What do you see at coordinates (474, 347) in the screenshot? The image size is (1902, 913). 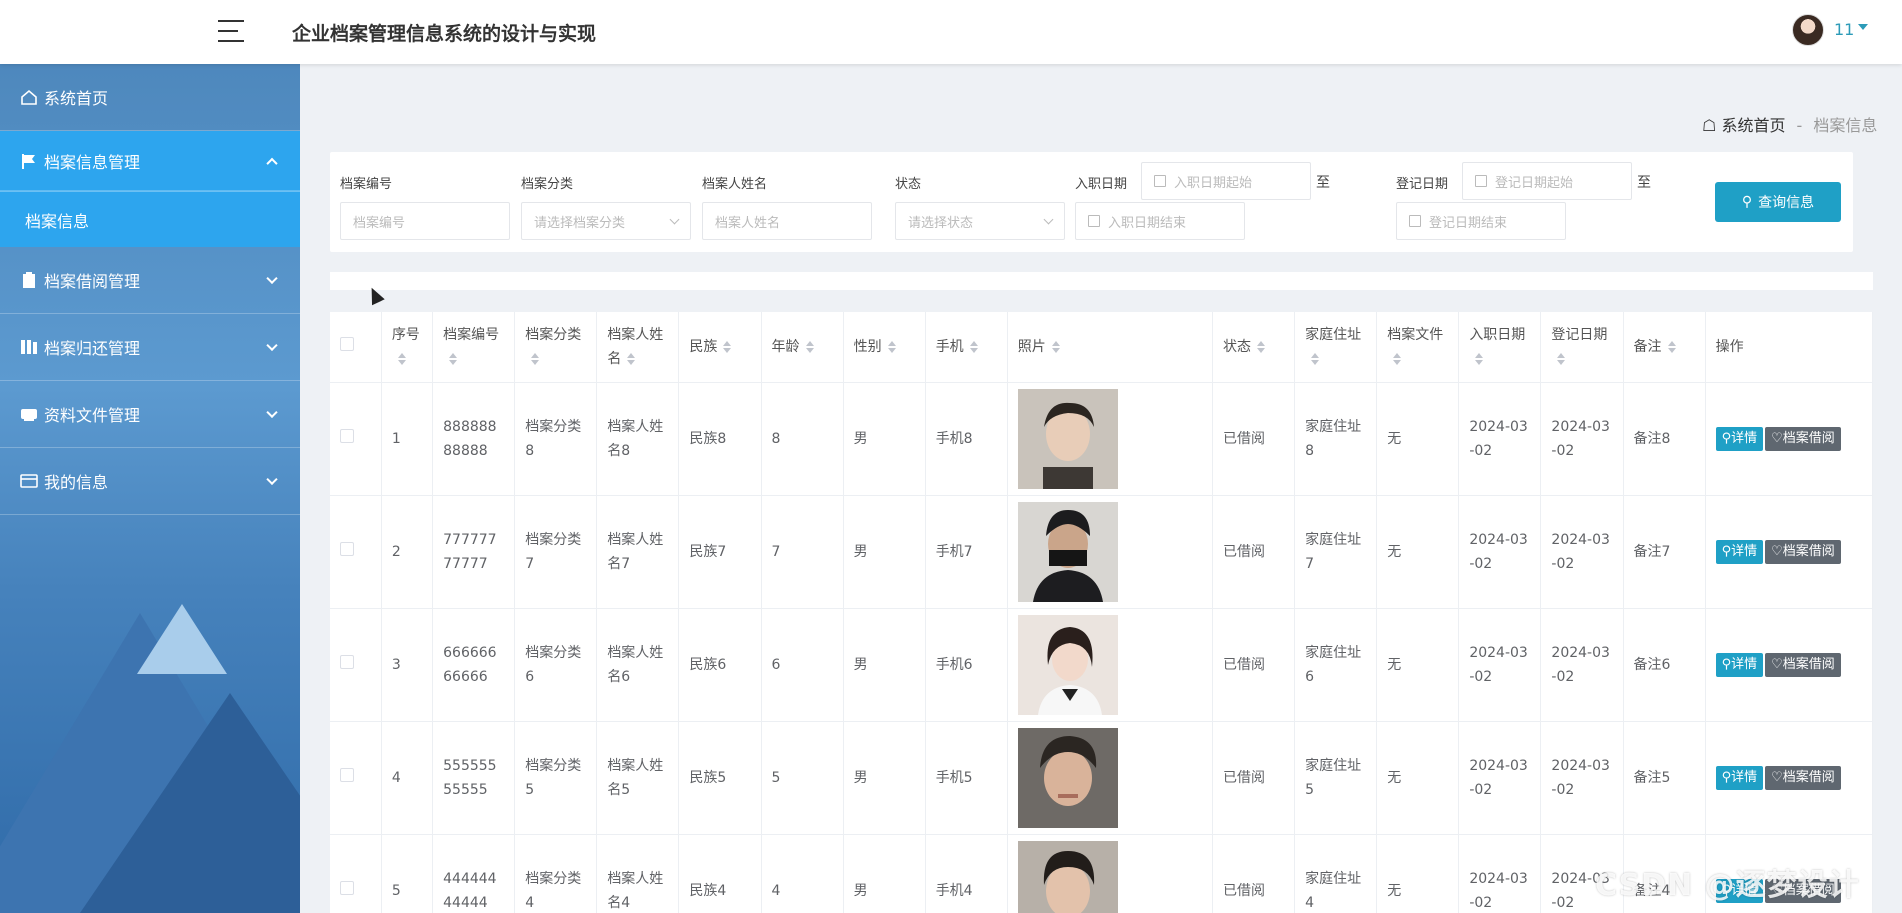 I see `col-archive-no: 档案编号` at bounding box center [474, 347].